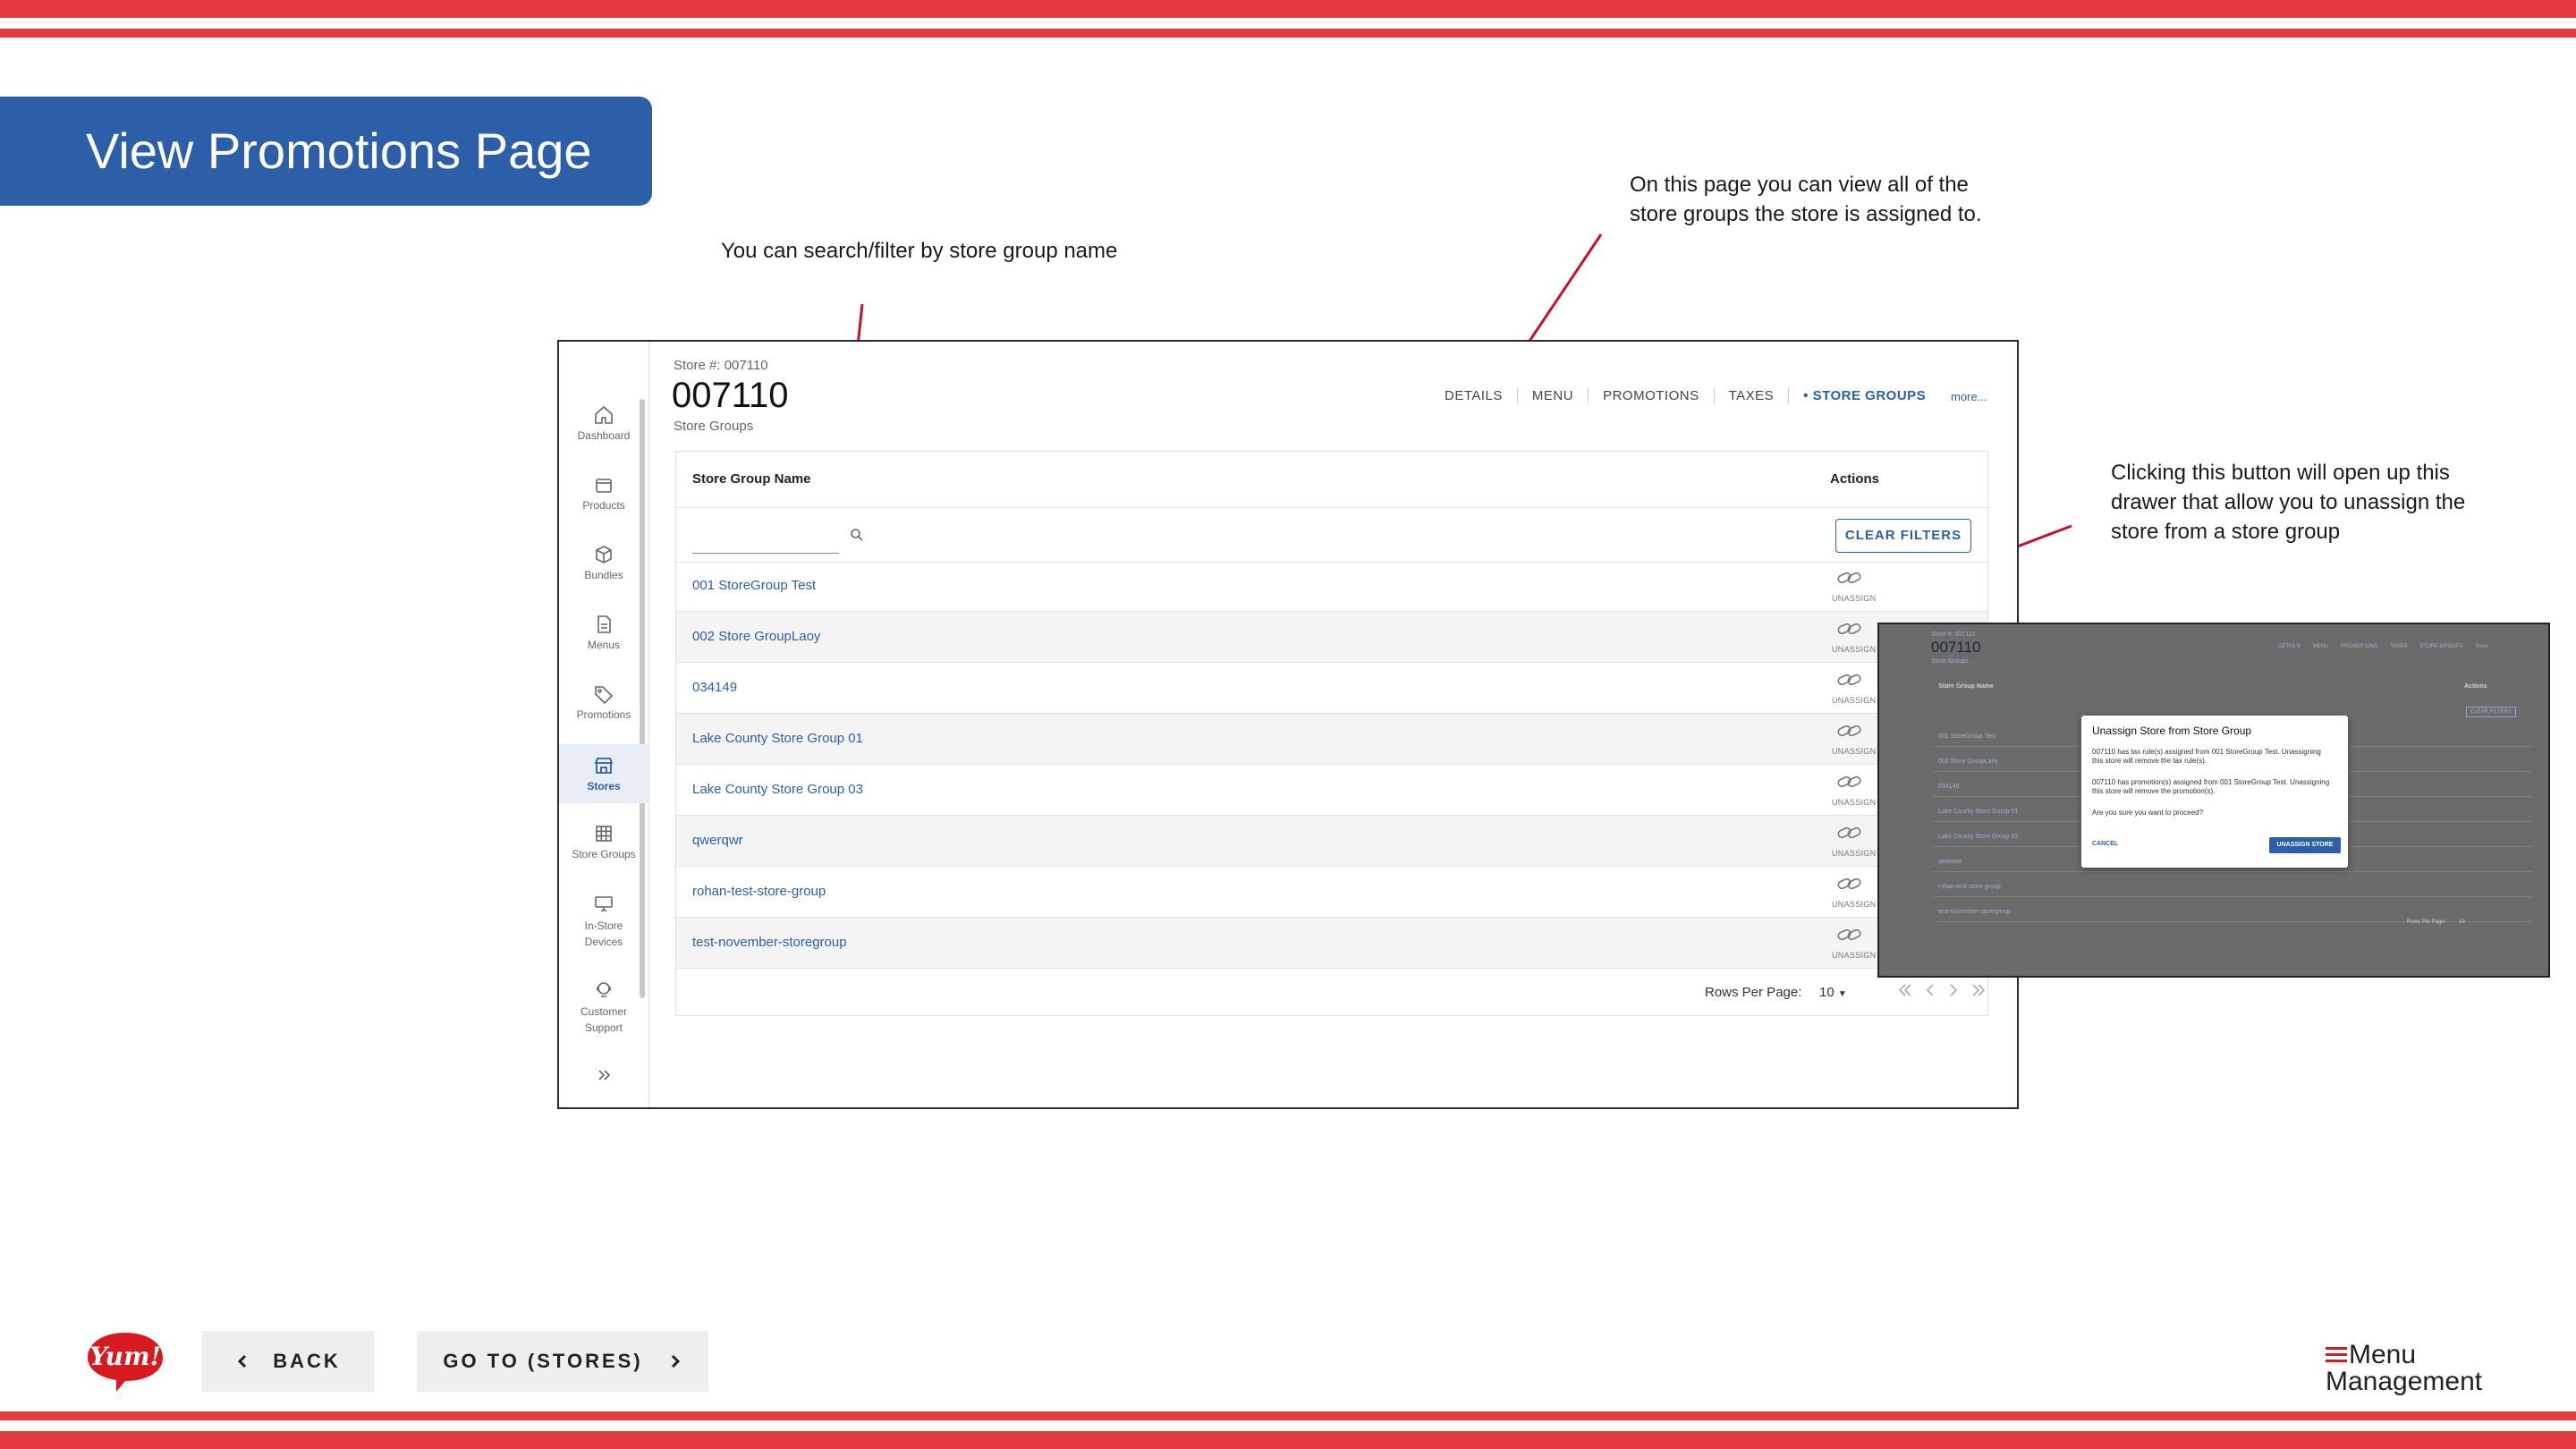 This screenshot has height=1449, width=2576. I want to click on sidebar-item-stores: Stores, so click(603, 773).